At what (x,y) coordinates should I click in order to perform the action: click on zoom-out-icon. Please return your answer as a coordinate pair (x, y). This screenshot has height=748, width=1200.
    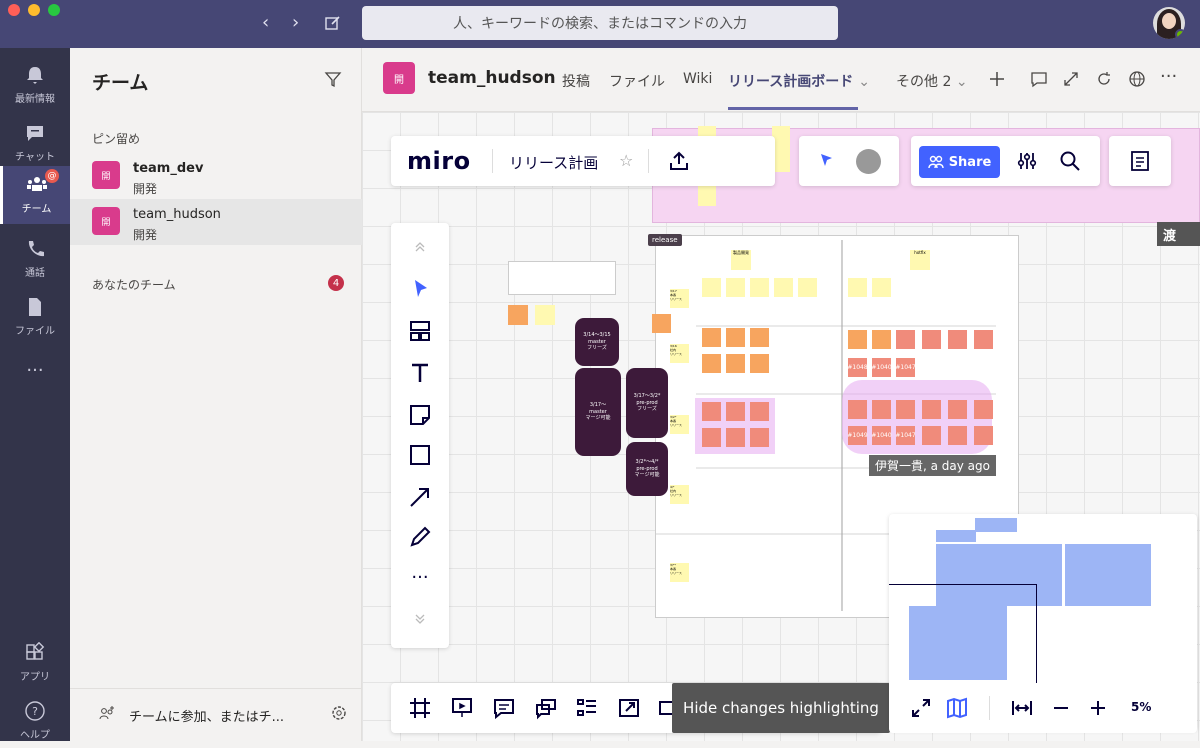
    Looking at the image, I should click on (1061, 708).